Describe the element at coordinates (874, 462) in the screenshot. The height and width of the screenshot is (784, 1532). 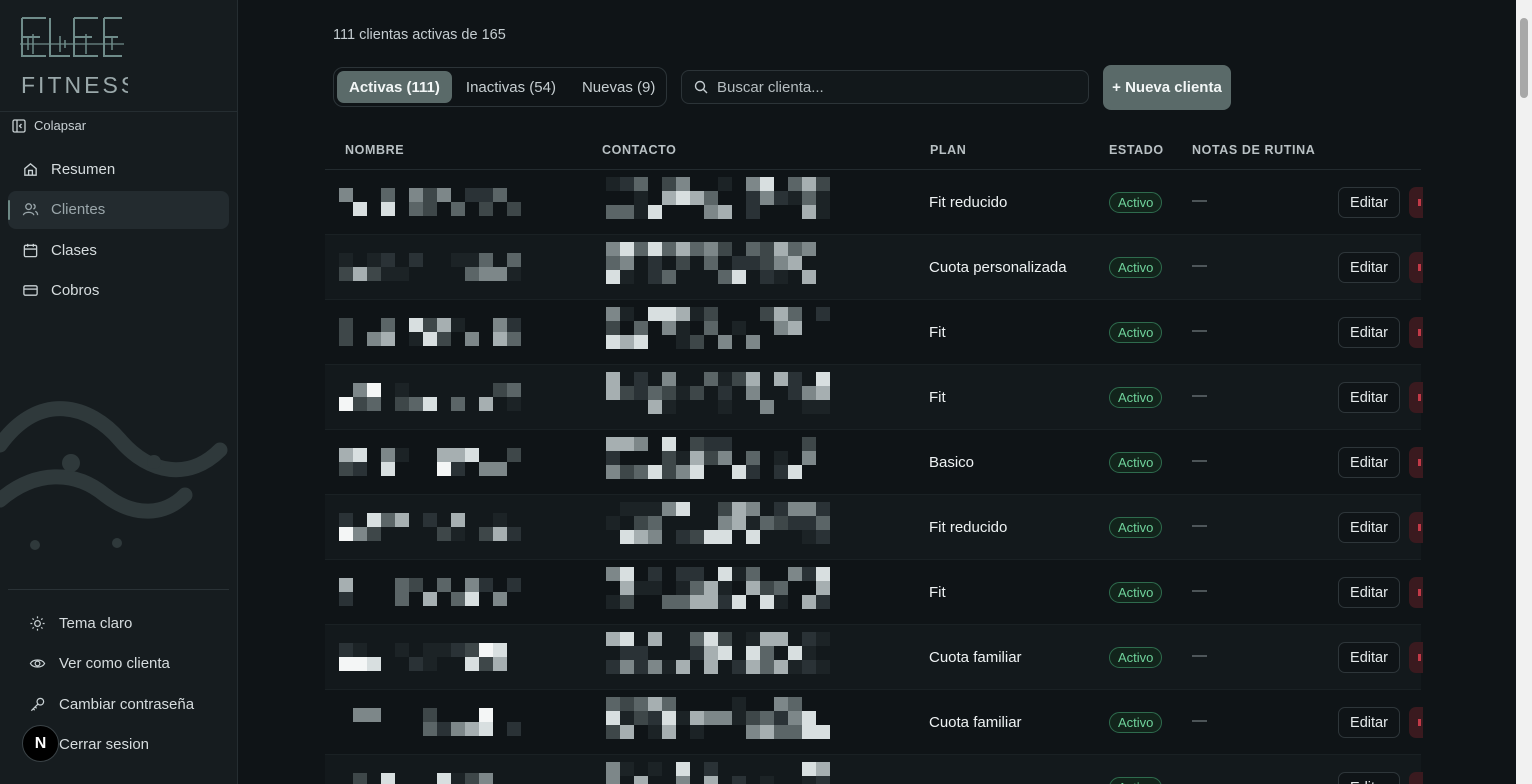
I see `table-row: Basico Activo — Editar` at that location.